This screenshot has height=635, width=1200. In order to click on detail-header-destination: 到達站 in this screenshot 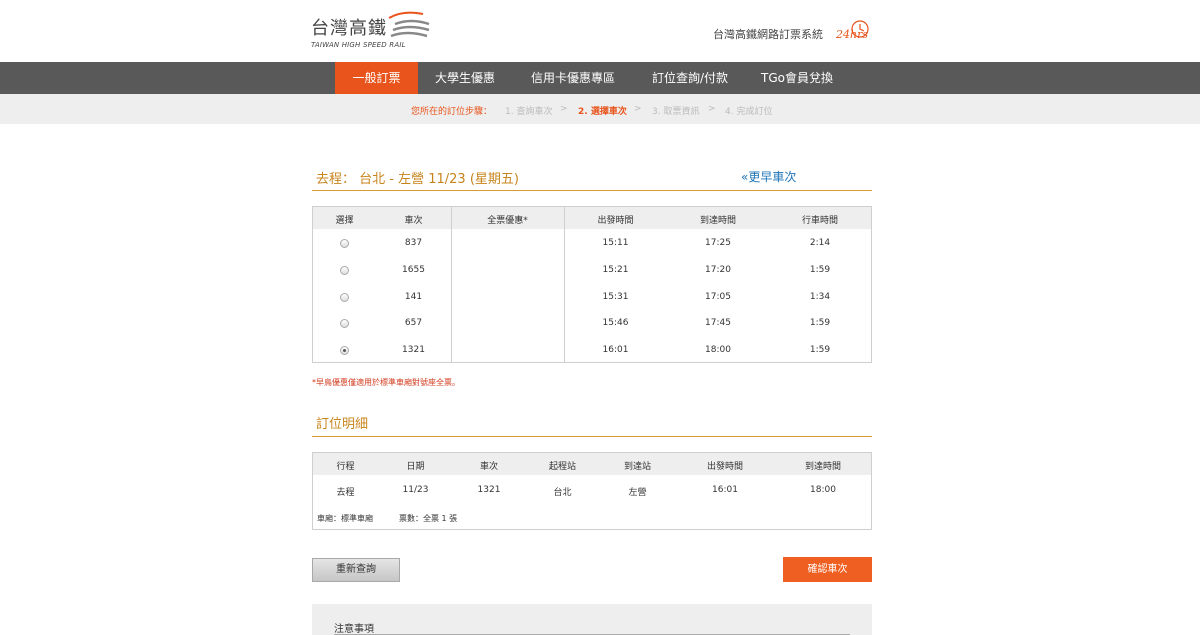, I will do `click(637, 467)`.